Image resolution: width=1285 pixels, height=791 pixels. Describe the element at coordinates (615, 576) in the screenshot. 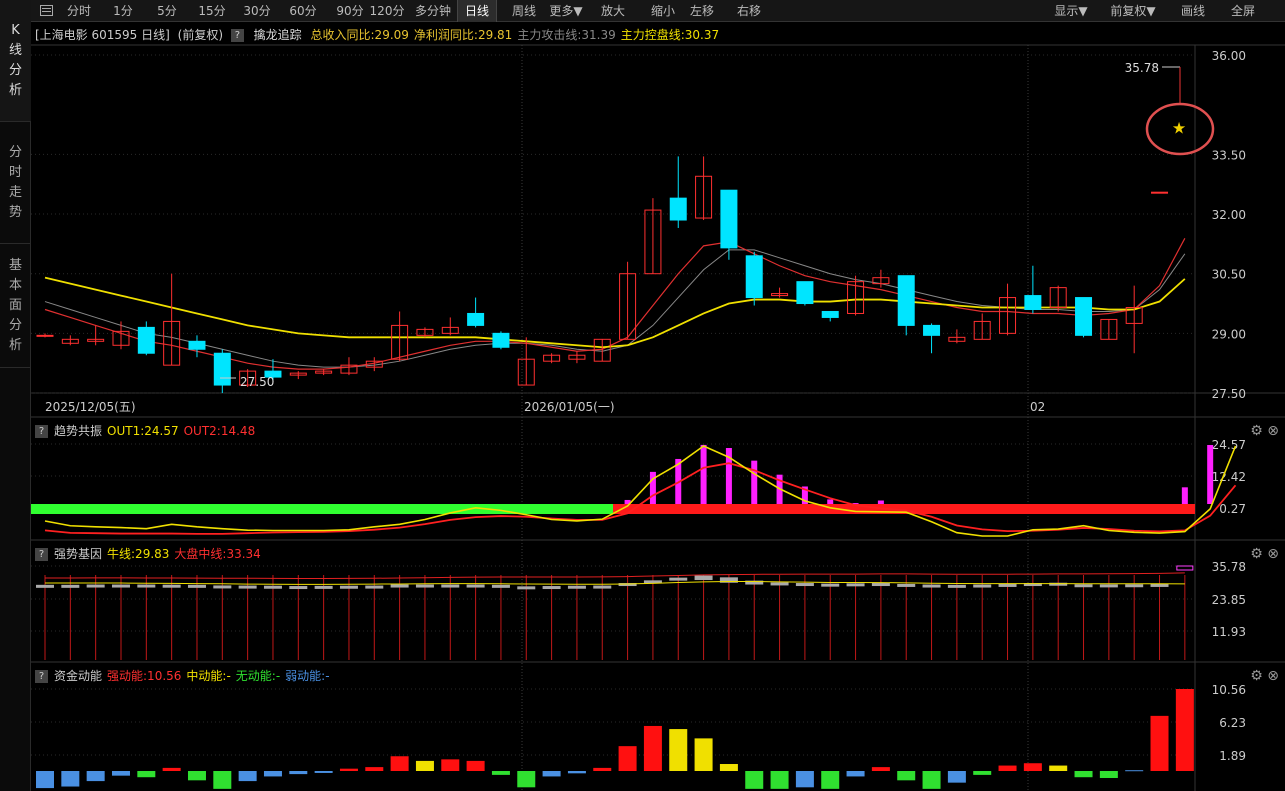

I see `gene-red-line` at that location.